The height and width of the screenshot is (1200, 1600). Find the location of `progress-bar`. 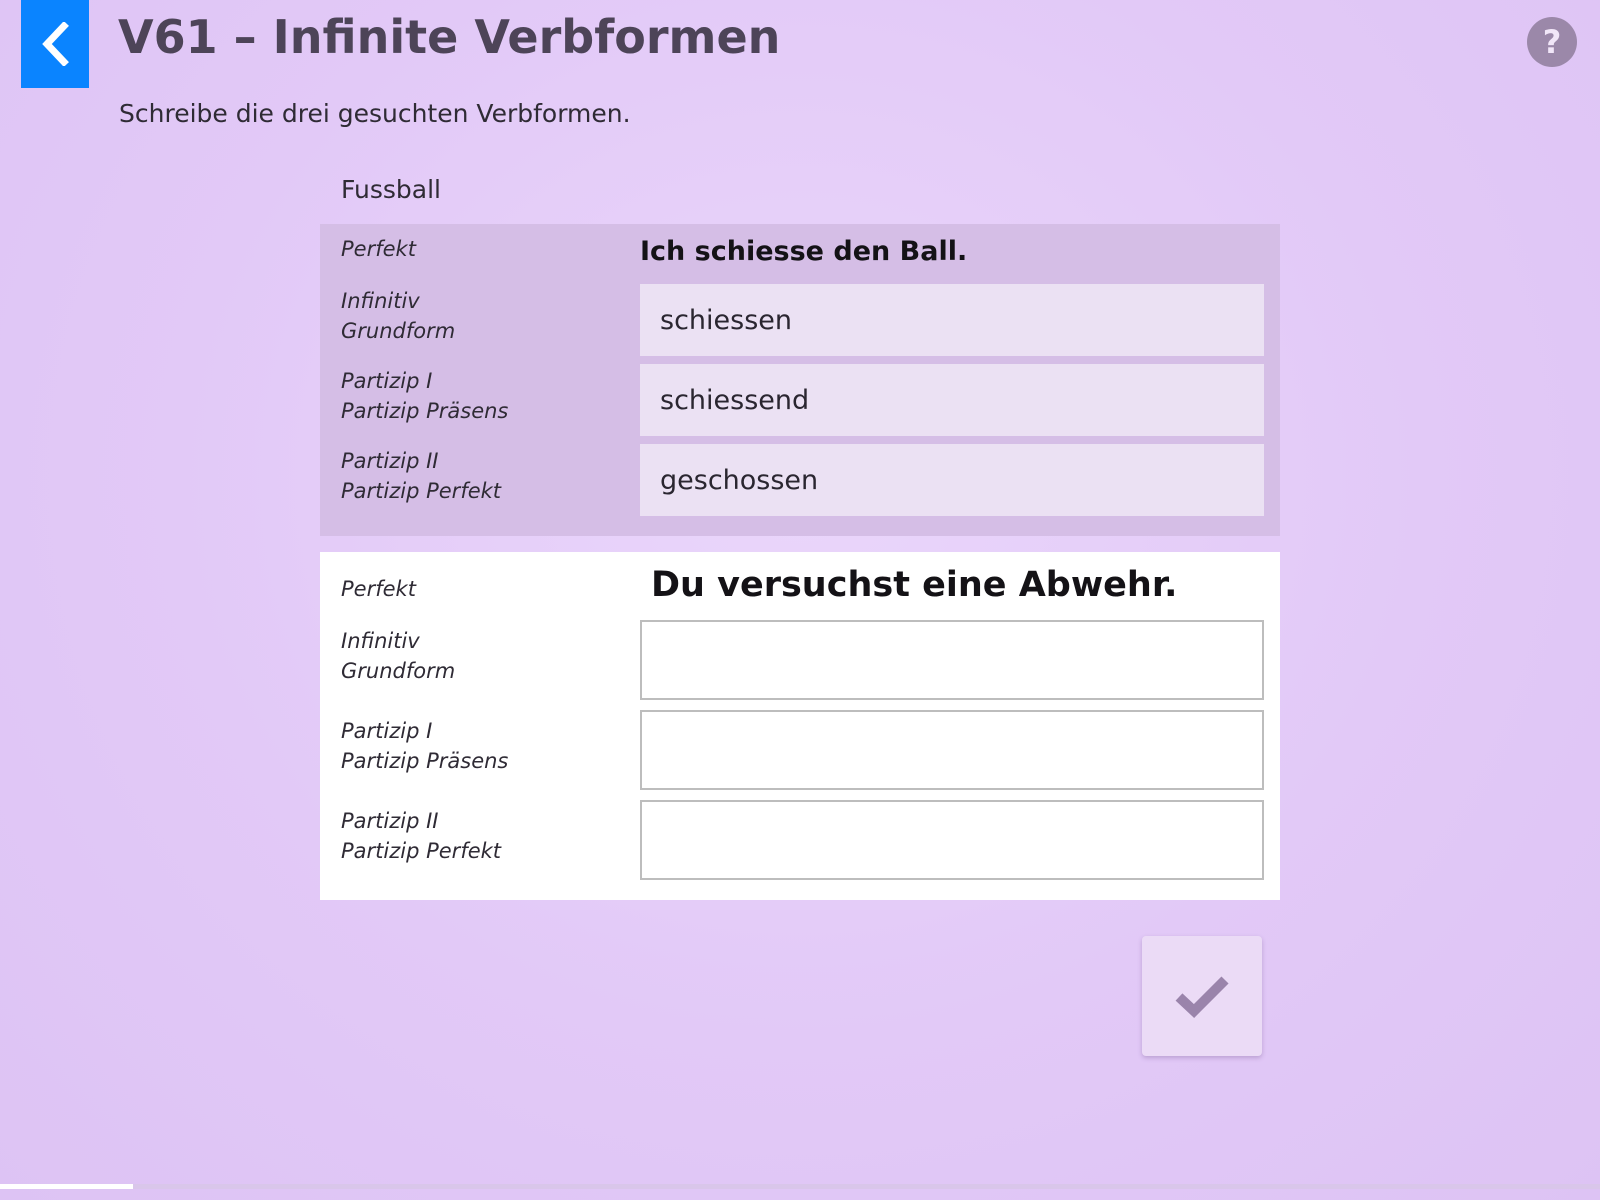

progress-bar is located at coordinates (800, 1186).